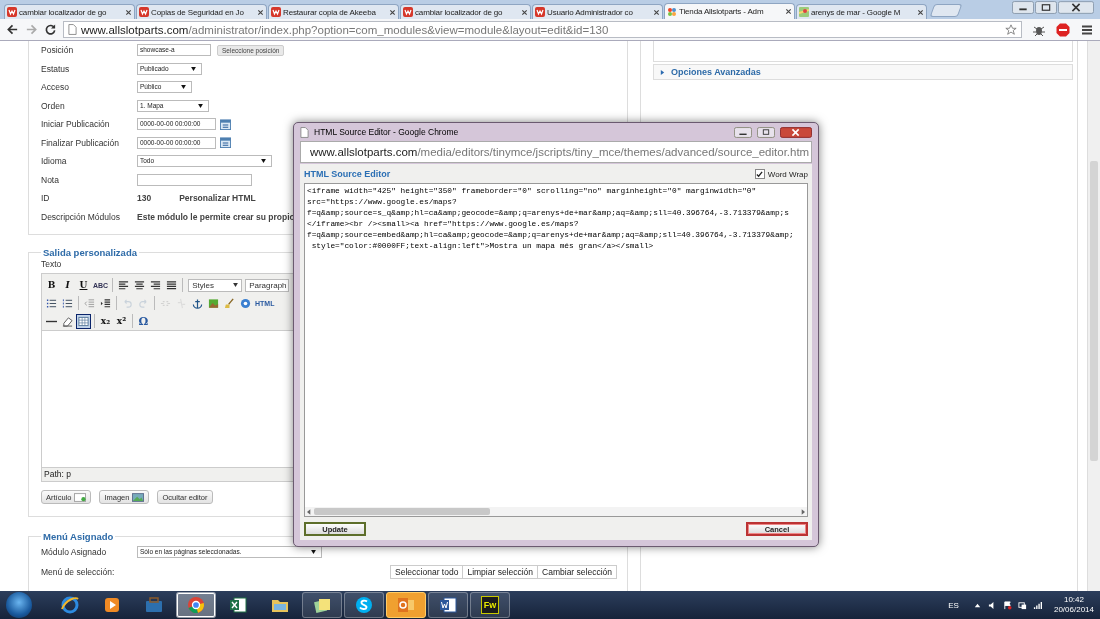 The height and width of the screenshot is (619, 1100). Describe the element at coordinates (121, 321) in the screenshot. I see `superscript-button: x²` at that location.